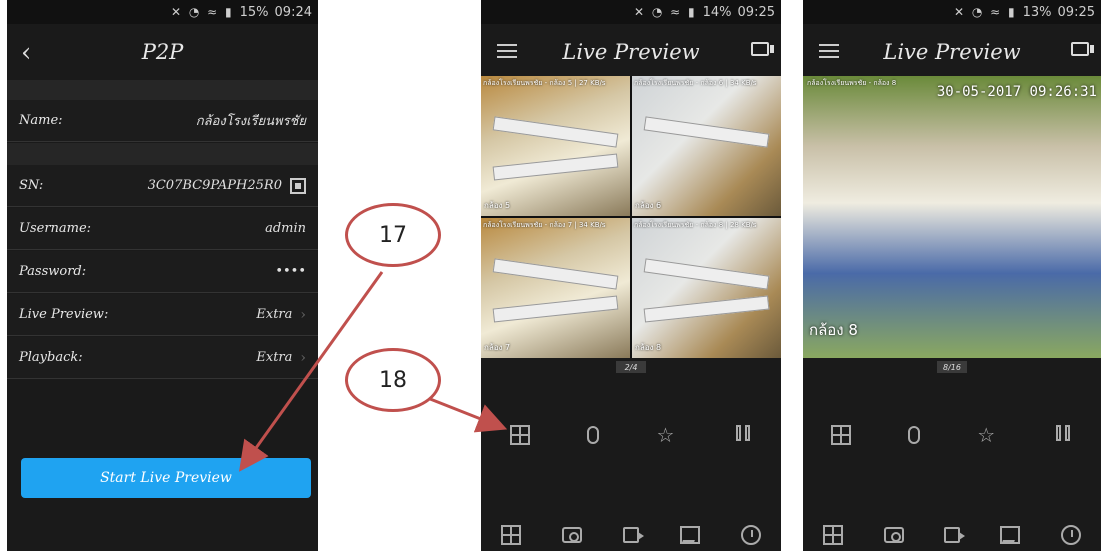 The image size is (1101, 551). I want to click on callout-17: 17, so click(393, 235).